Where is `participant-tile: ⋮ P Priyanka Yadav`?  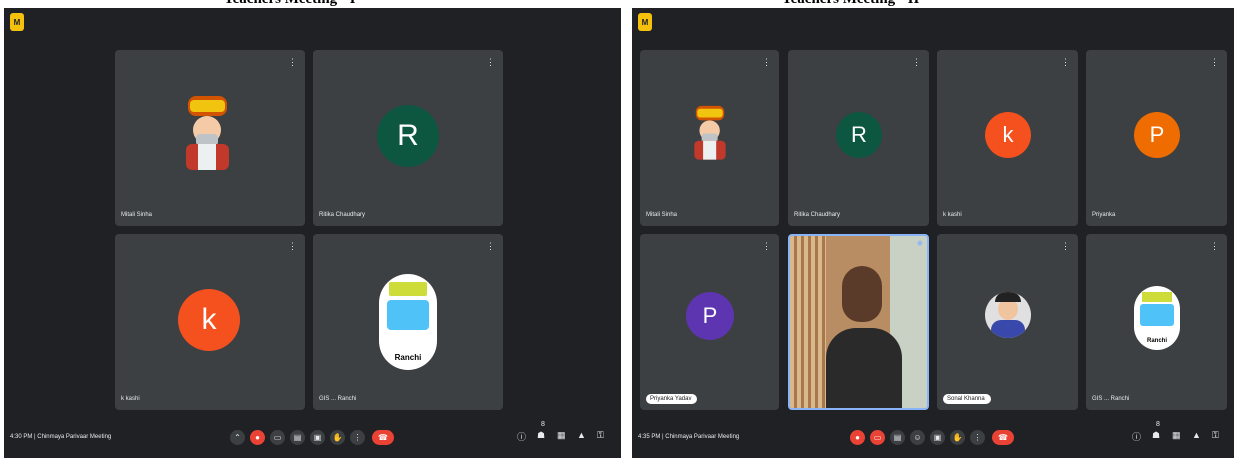
participant-tile: ⋮ P Priyanka Yadav is located at coordinates (709, 322).